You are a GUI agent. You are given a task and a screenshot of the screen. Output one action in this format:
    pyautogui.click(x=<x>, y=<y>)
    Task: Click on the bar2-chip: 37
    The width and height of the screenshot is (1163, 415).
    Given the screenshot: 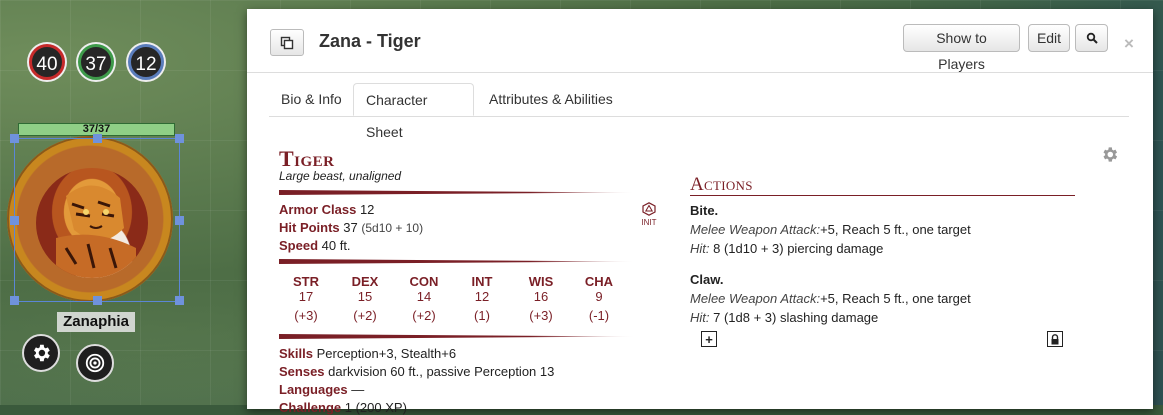 What is the action you would take?
    pyautogui.click(x=96, y=62)
    